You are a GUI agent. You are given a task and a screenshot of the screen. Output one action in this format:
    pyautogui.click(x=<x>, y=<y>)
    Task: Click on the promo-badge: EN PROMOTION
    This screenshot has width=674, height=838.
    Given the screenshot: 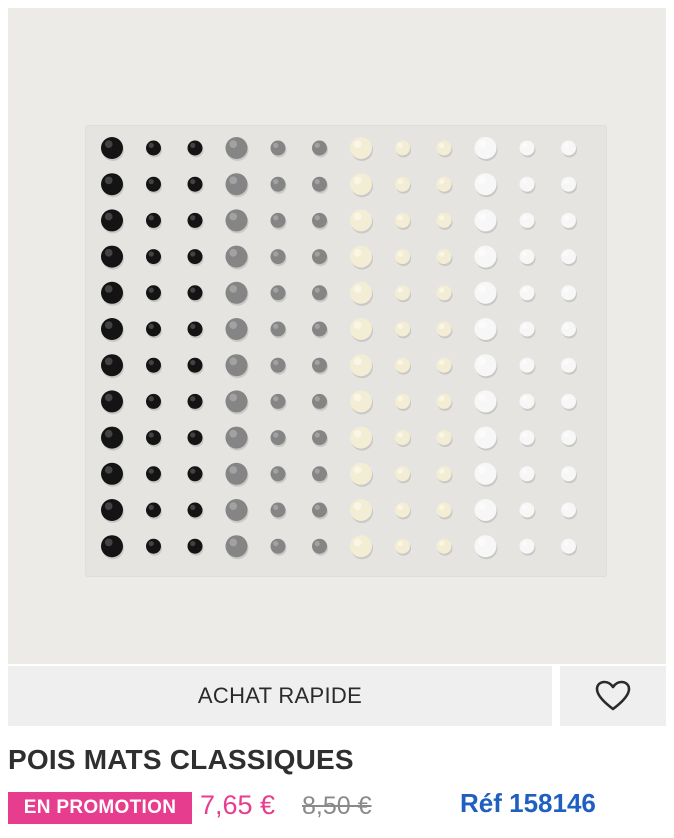 What is the action you would take?
    pyautogui.click(x=100, y=808)
    